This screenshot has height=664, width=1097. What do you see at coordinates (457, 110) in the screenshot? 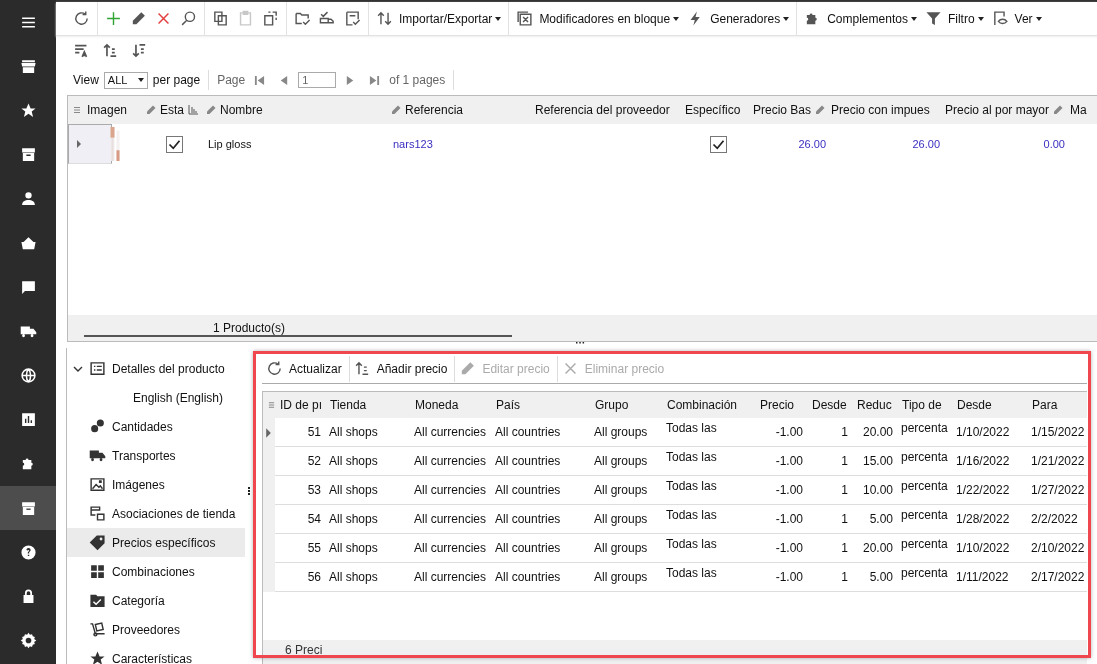
I see `column-header: Referencia` at bounding box center [457, 110].